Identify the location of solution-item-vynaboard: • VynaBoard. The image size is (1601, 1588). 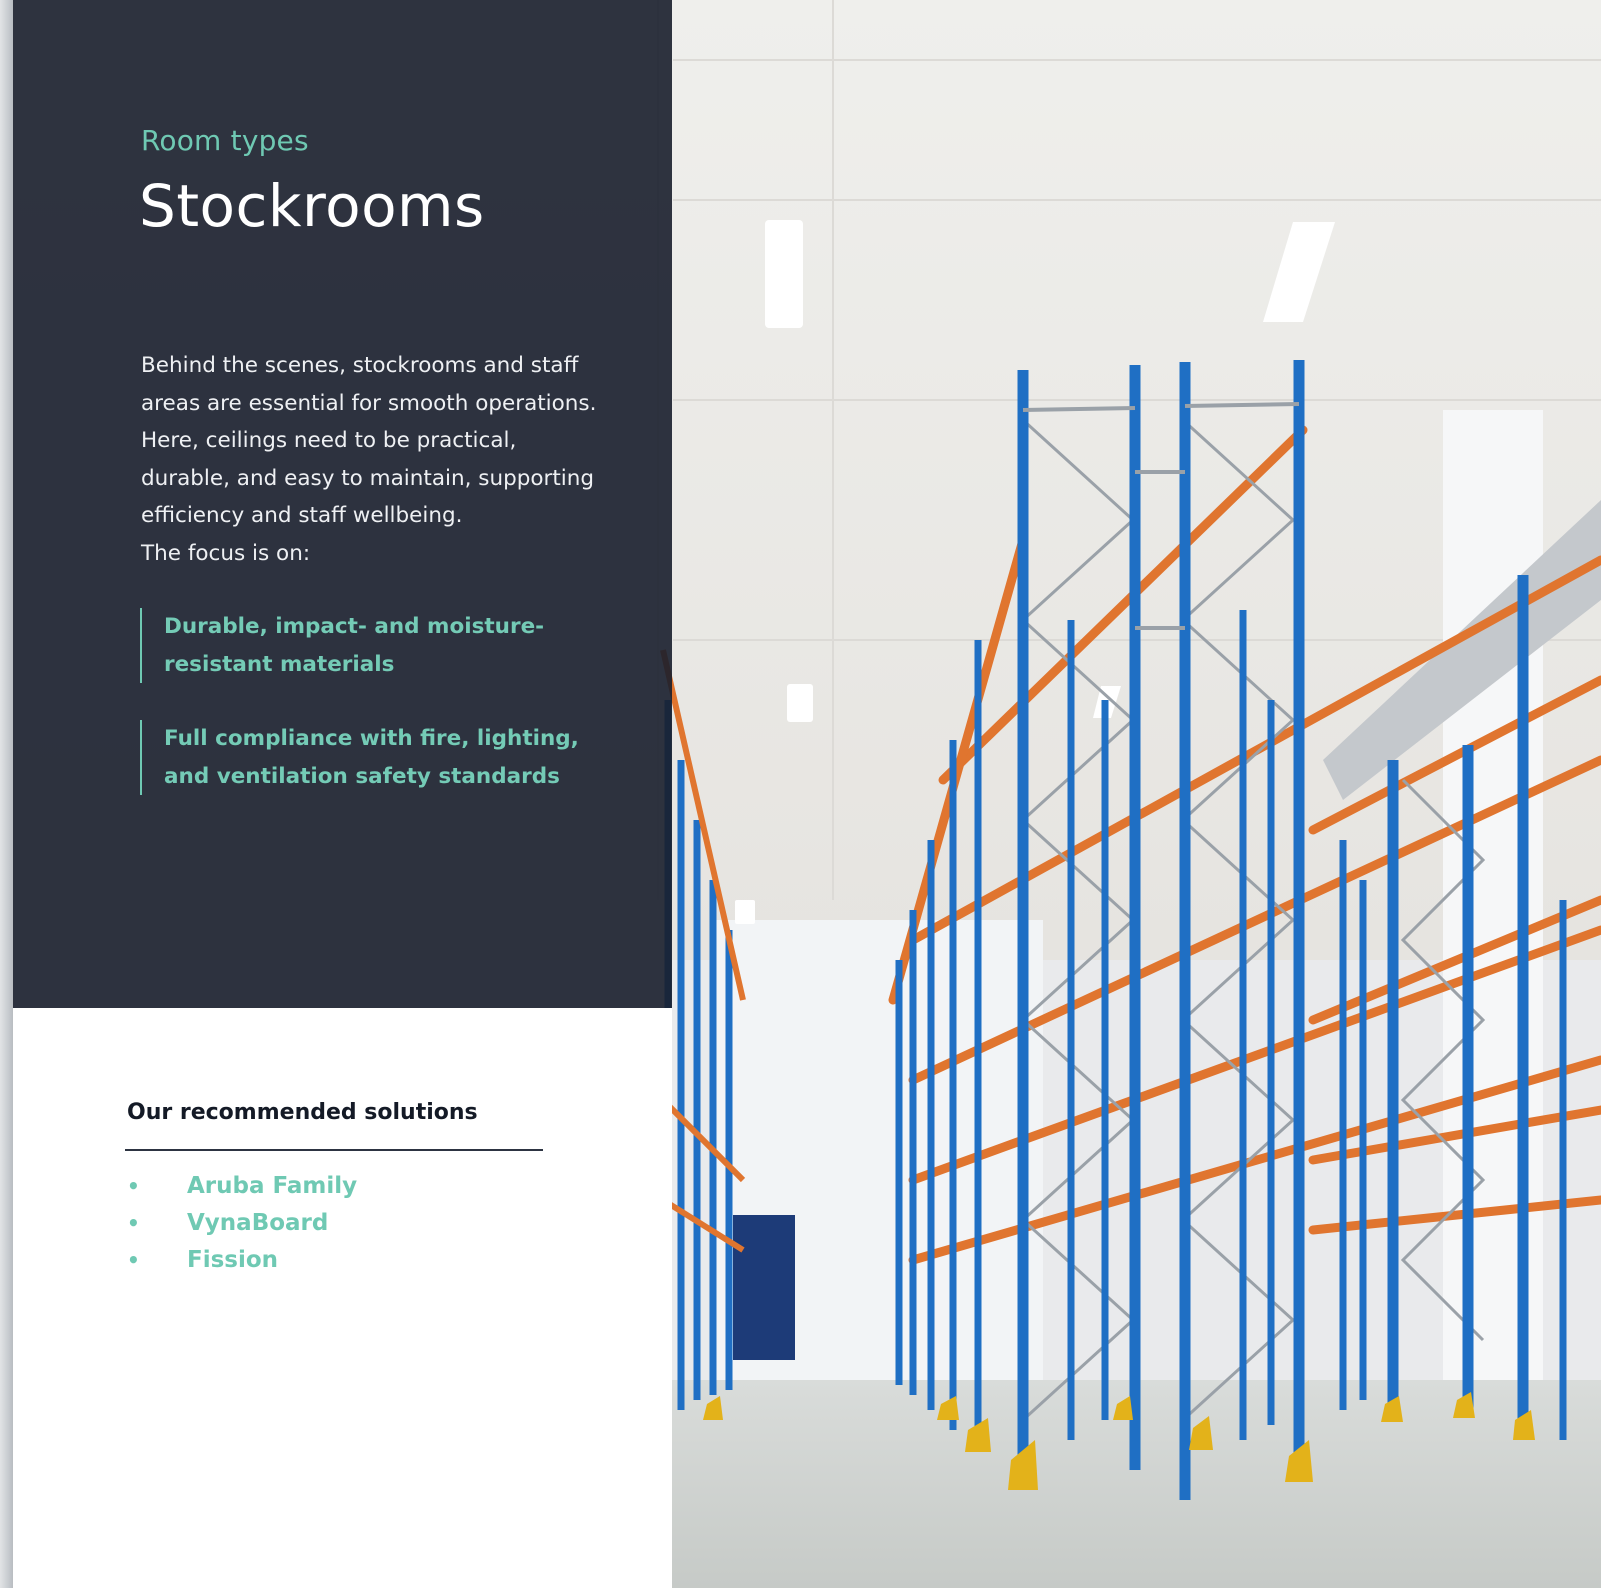
(242, 1223).